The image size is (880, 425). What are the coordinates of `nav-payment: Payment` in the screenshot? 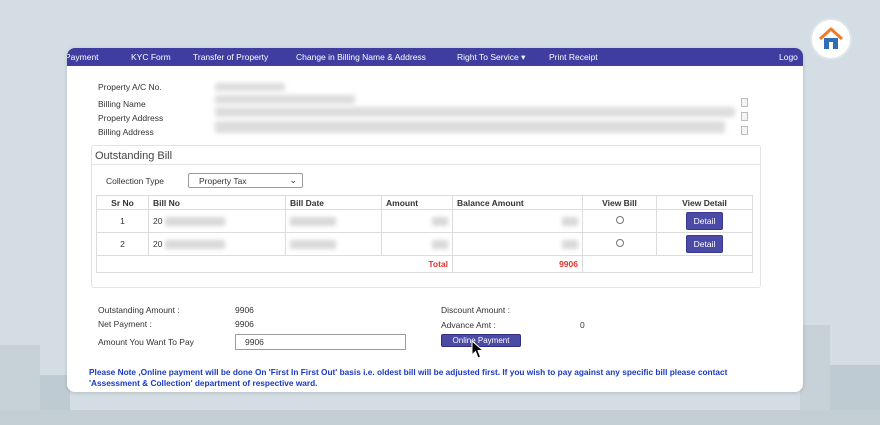 It's located at (83, 57).